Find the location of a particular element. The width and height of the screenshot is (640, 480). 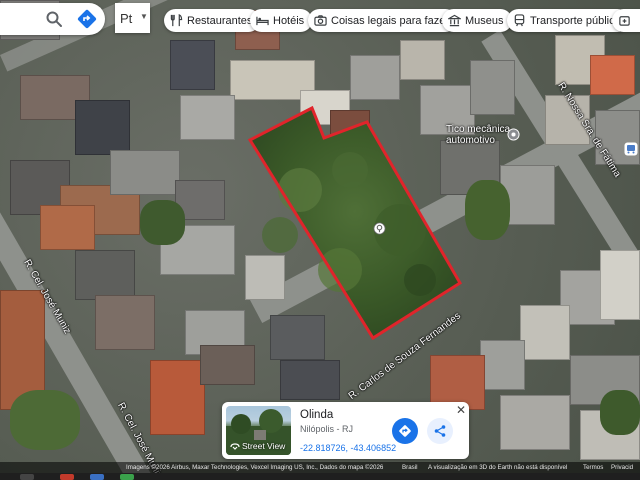

poi-label: Tico mecânica automotivo is located at coordinates (478, 135).